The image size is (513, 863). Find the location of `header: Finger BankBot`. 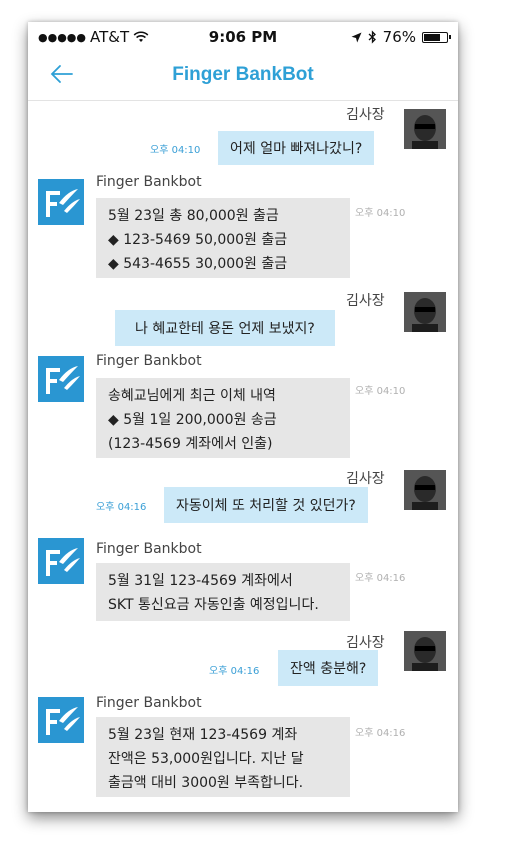

header: Finger BankBot is located at coordinates (243, 76).